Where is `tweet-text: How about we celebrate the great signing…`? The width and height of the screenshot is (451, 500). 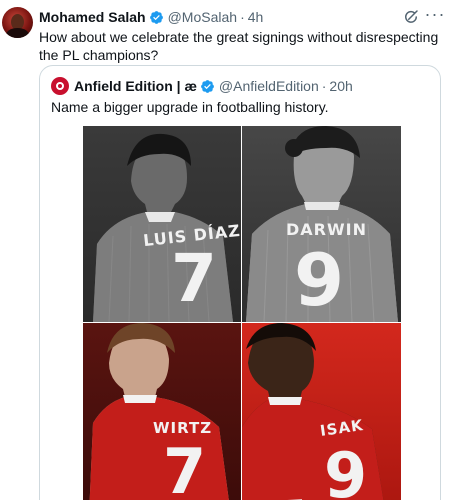
tweet-text: How about we celebrate the great signing… is located at coordinates (239, 46).